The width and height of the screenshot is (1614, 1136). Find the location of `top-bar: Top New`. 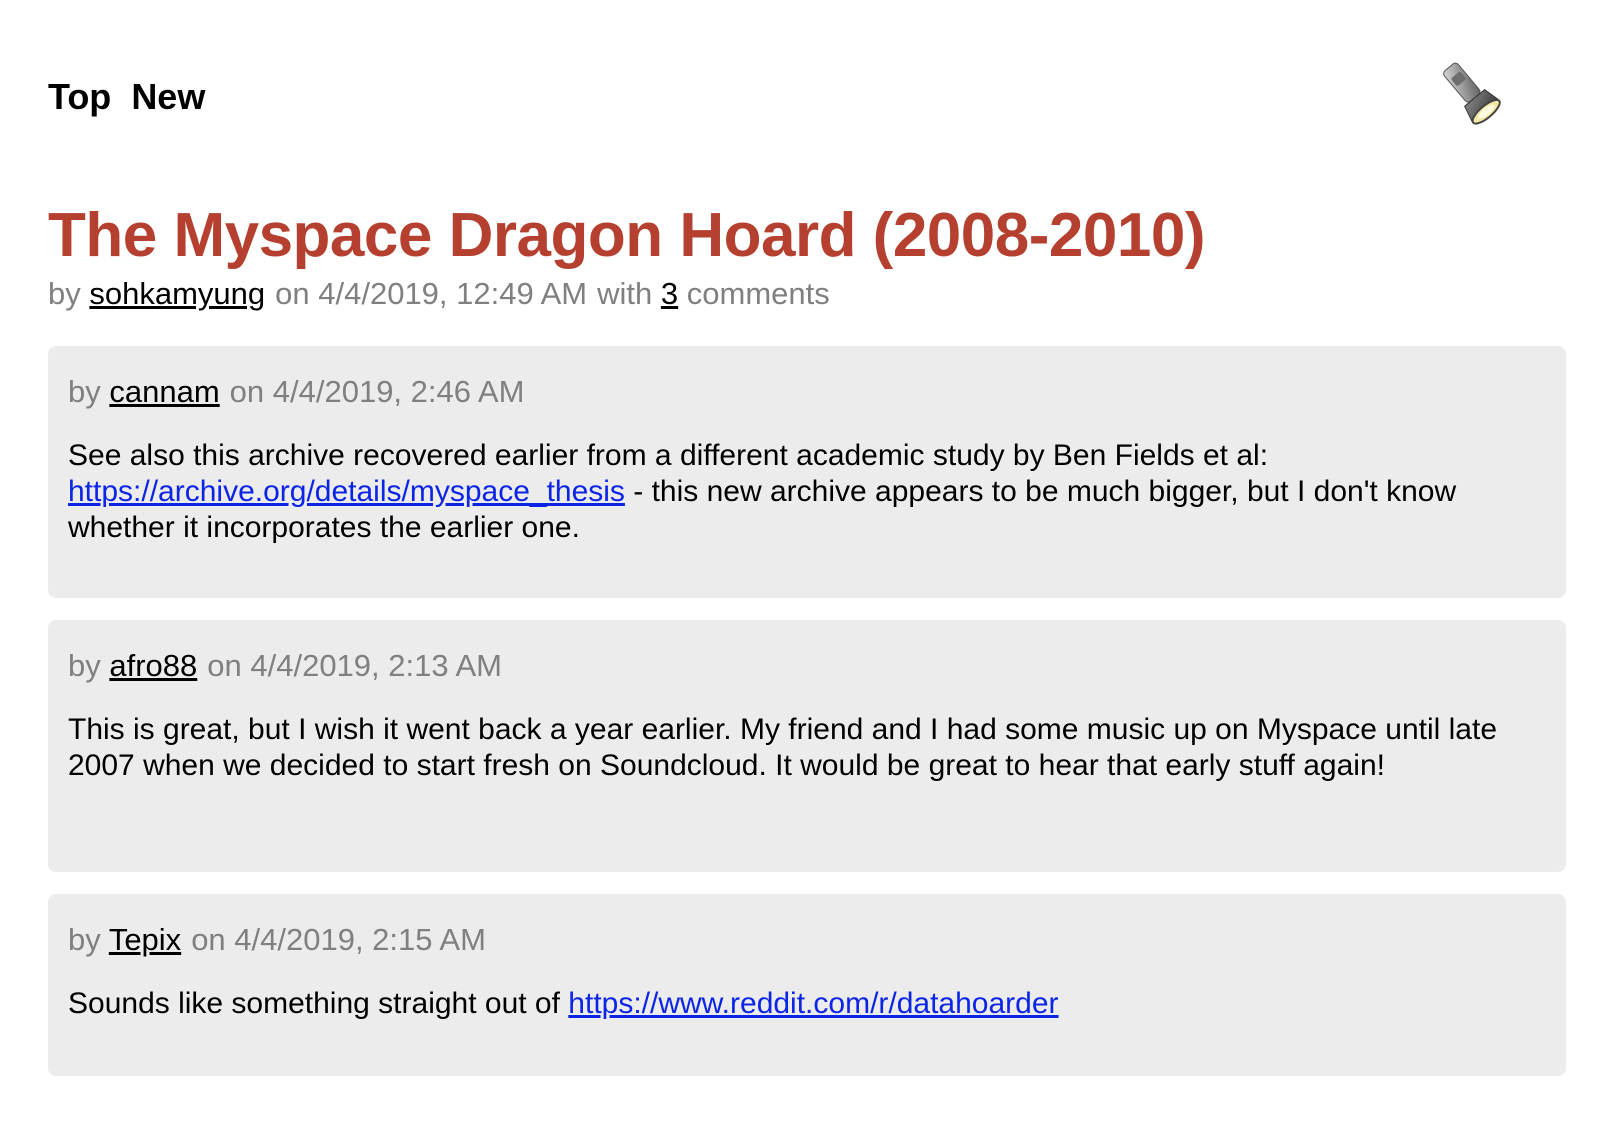

top-bar: Top New is located at coordinates (807, 85).